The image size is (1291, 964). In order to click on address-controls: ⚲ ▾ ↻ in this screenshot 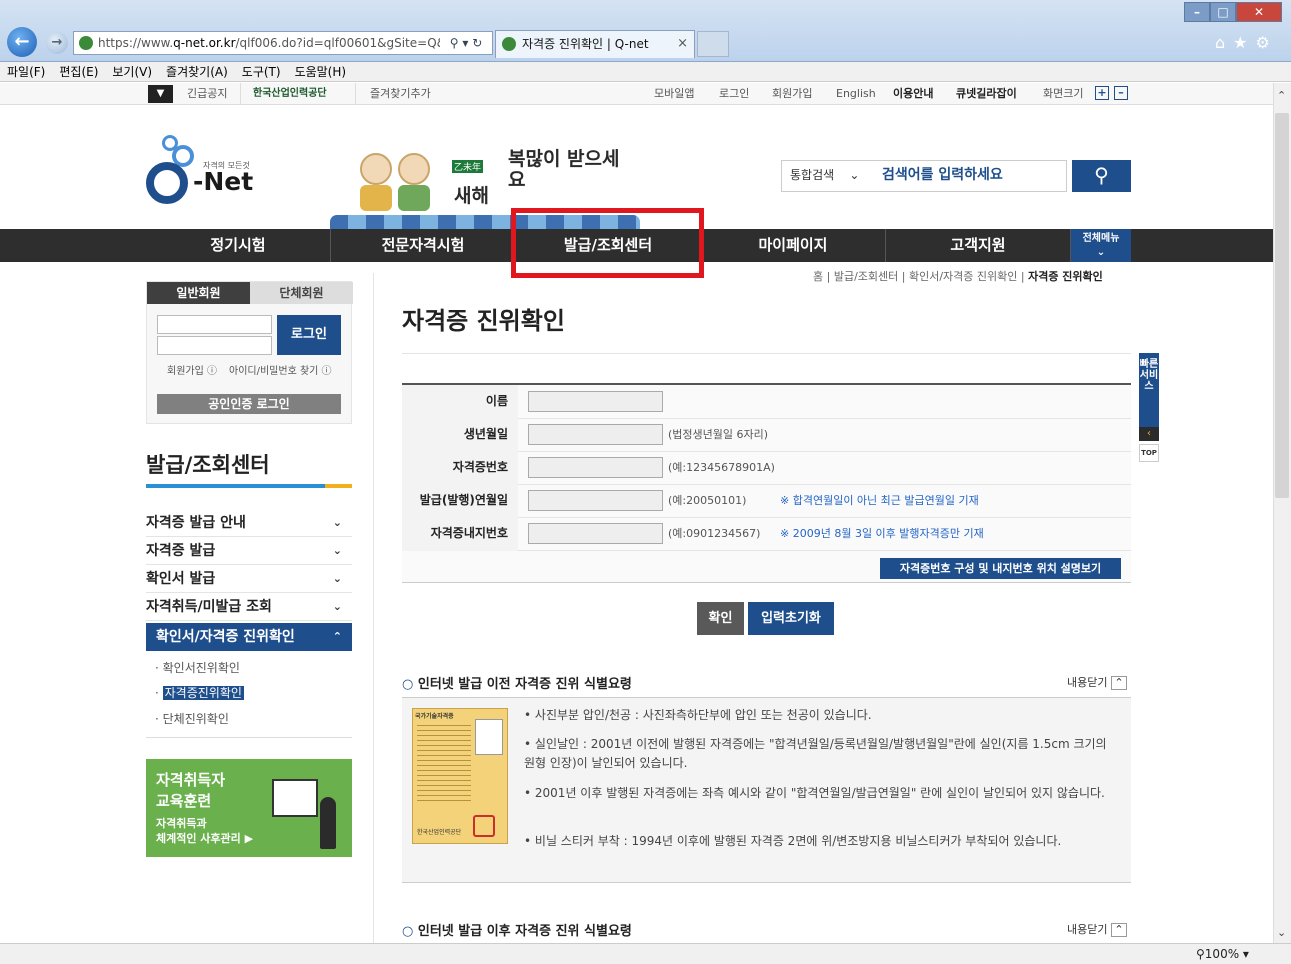, I will do `click(466, 43)`.